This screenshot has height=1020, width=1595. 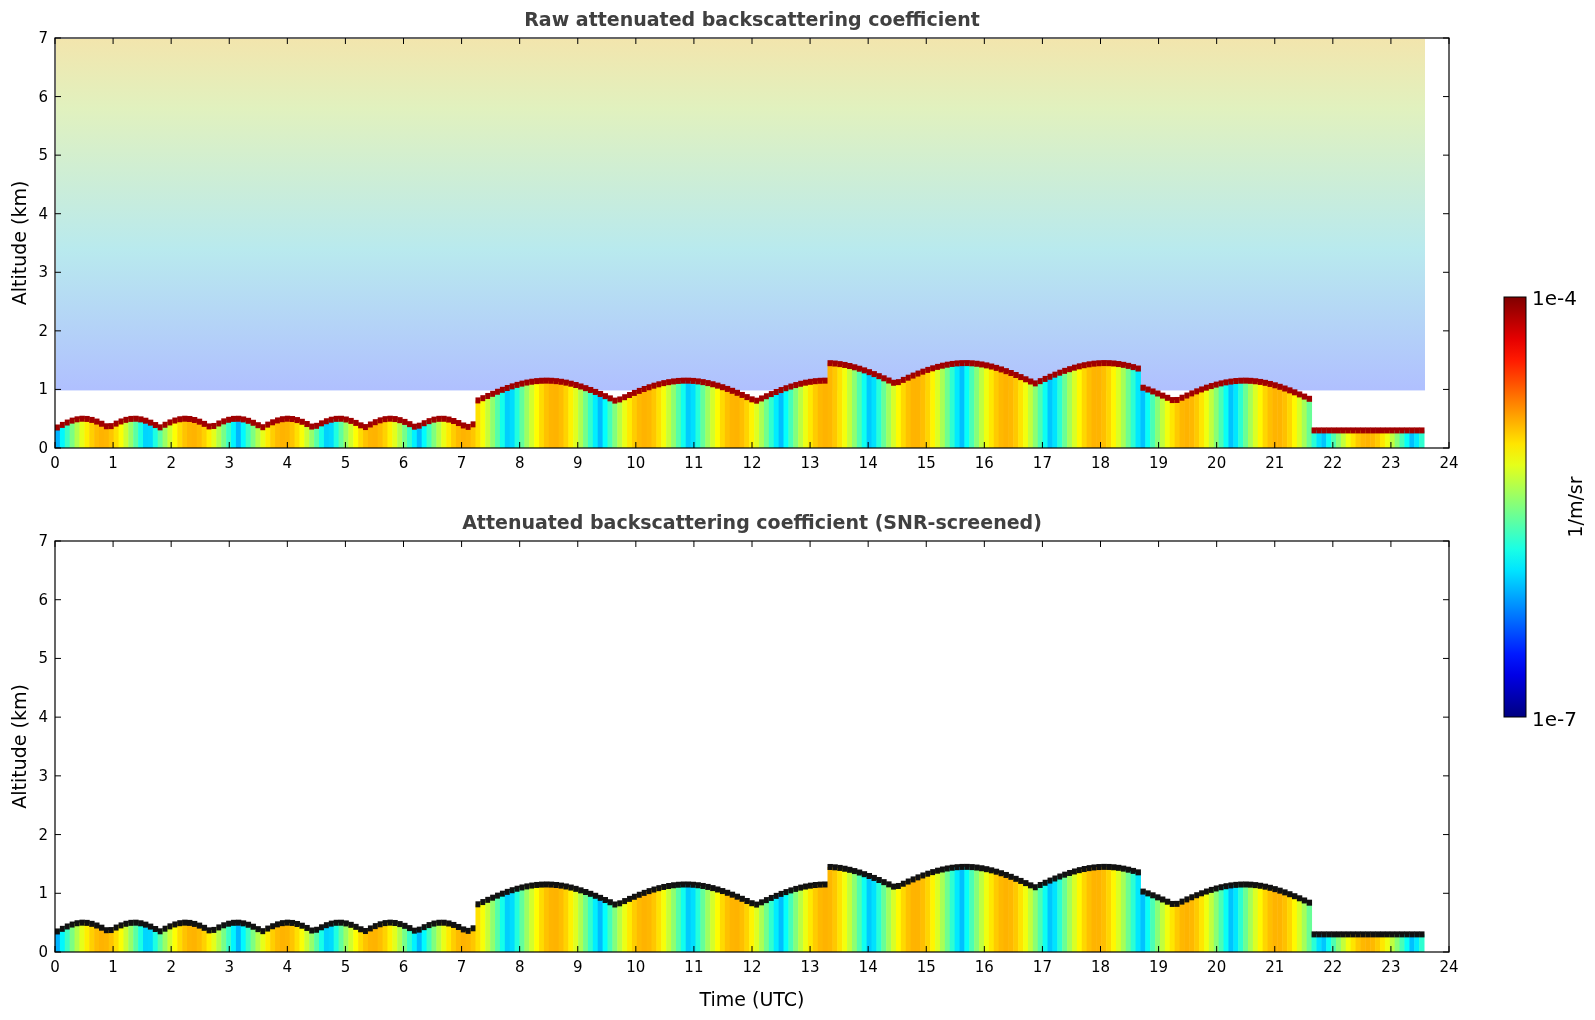 What do you see at coordinates (1554, 298) in the screenshot?
I see `colorbar-tick-label: 1e-4` at bounding box center [1554, 298].